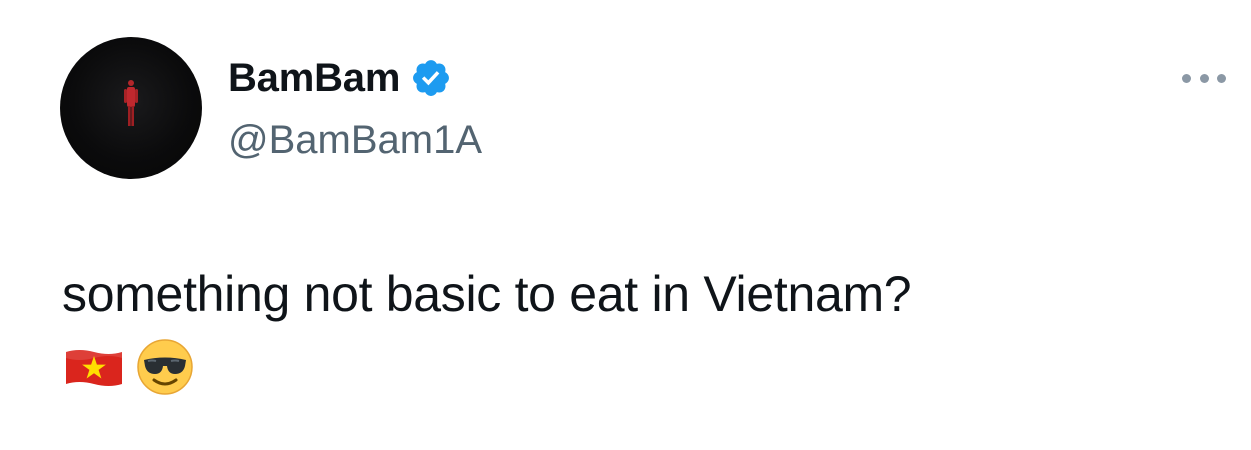  I want to click on tweet-emoji-row, so click(129, 367).